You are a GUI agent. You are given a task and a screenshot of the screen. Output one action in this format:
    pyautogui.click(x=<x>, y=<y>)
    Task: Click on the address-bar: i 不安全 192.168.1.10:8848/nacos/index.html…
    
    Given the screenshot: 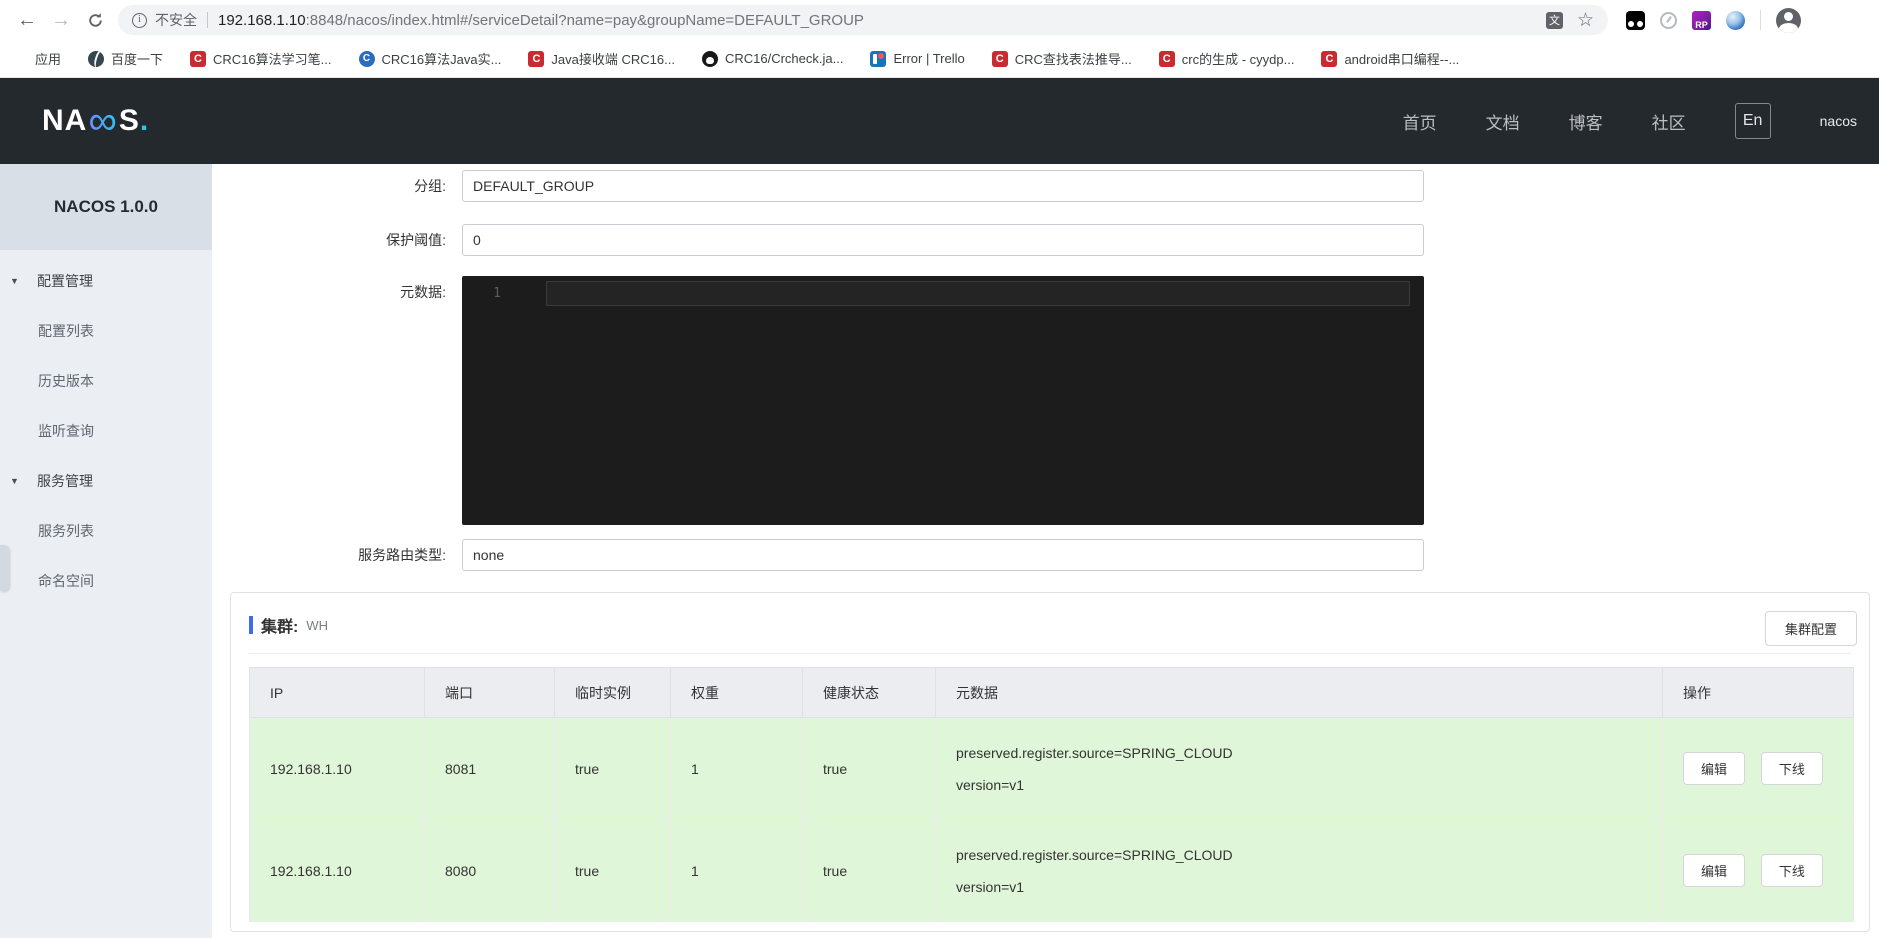 What is the action you would take?
    pyautogui.click(x=863, y=20)
    